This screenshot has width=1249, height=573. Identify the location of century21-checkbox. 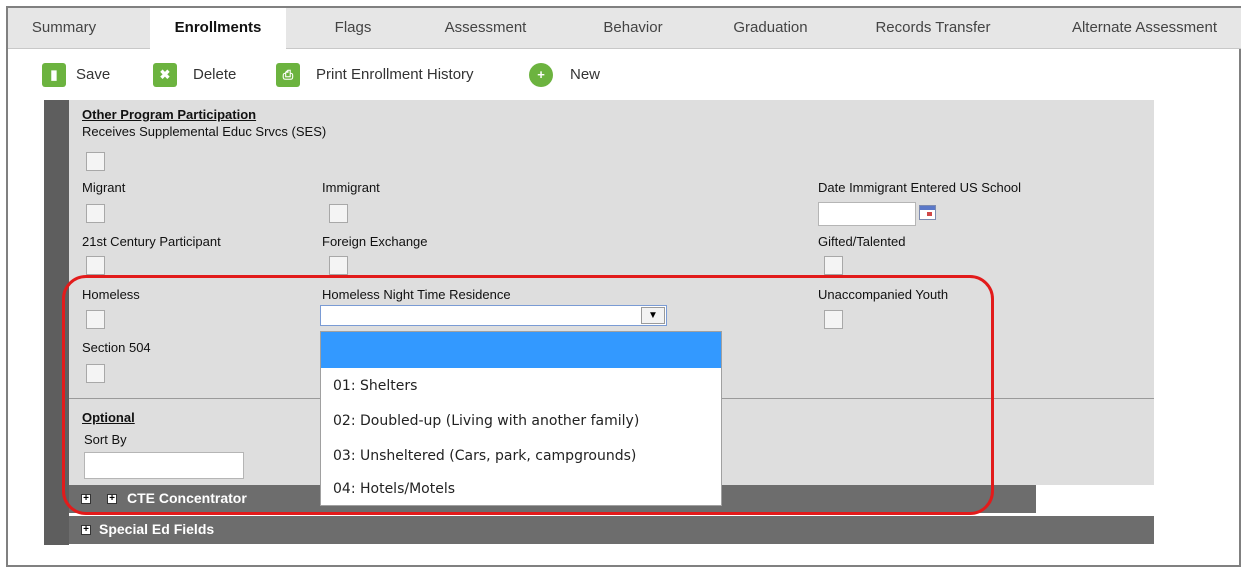
(95, 265).